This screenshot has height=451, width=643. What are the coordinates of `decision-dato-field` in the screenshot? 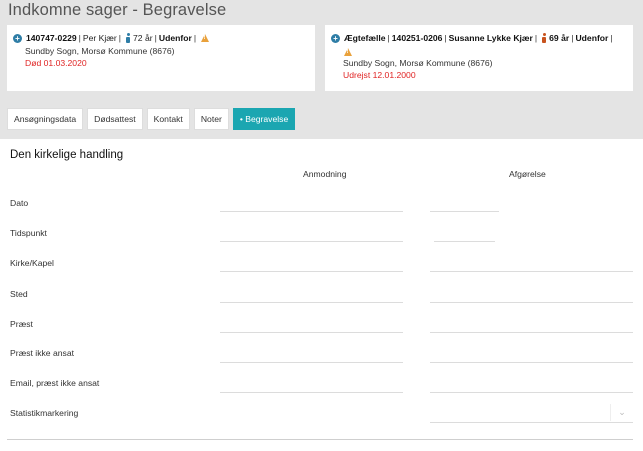 It's located at (464, 211).